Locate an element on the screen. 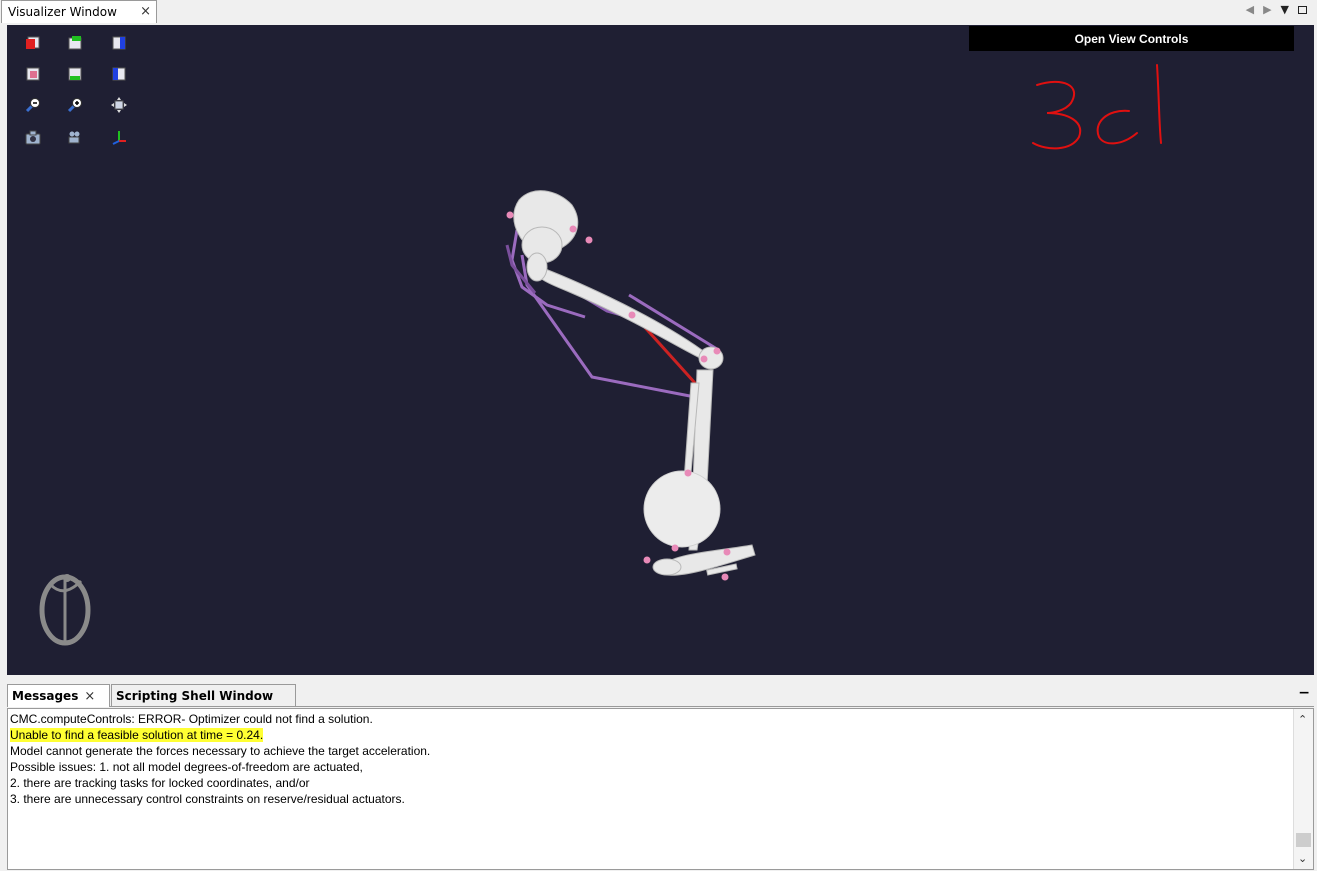  scrollbar-thumb is located at coordinates (1303, 840).